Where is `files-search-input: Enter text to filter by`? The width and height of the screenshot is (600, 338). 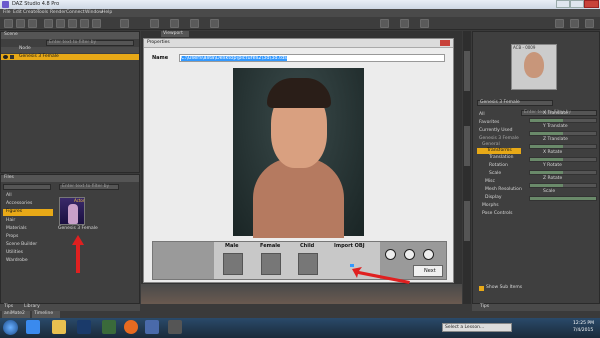
files-search-input: Enter text to filter by is located at coordinates (89, 187).